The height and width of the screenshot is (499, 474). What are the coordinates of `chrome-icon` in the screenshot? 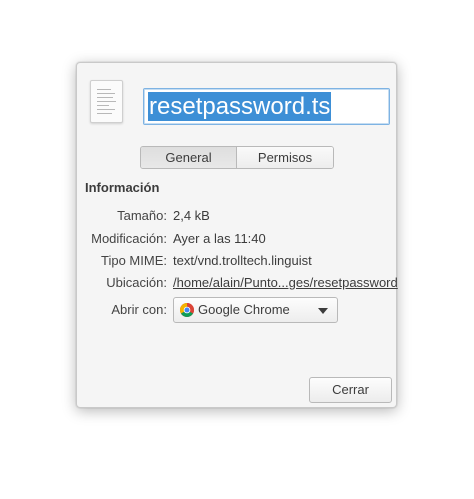 It's located at (187, 310).